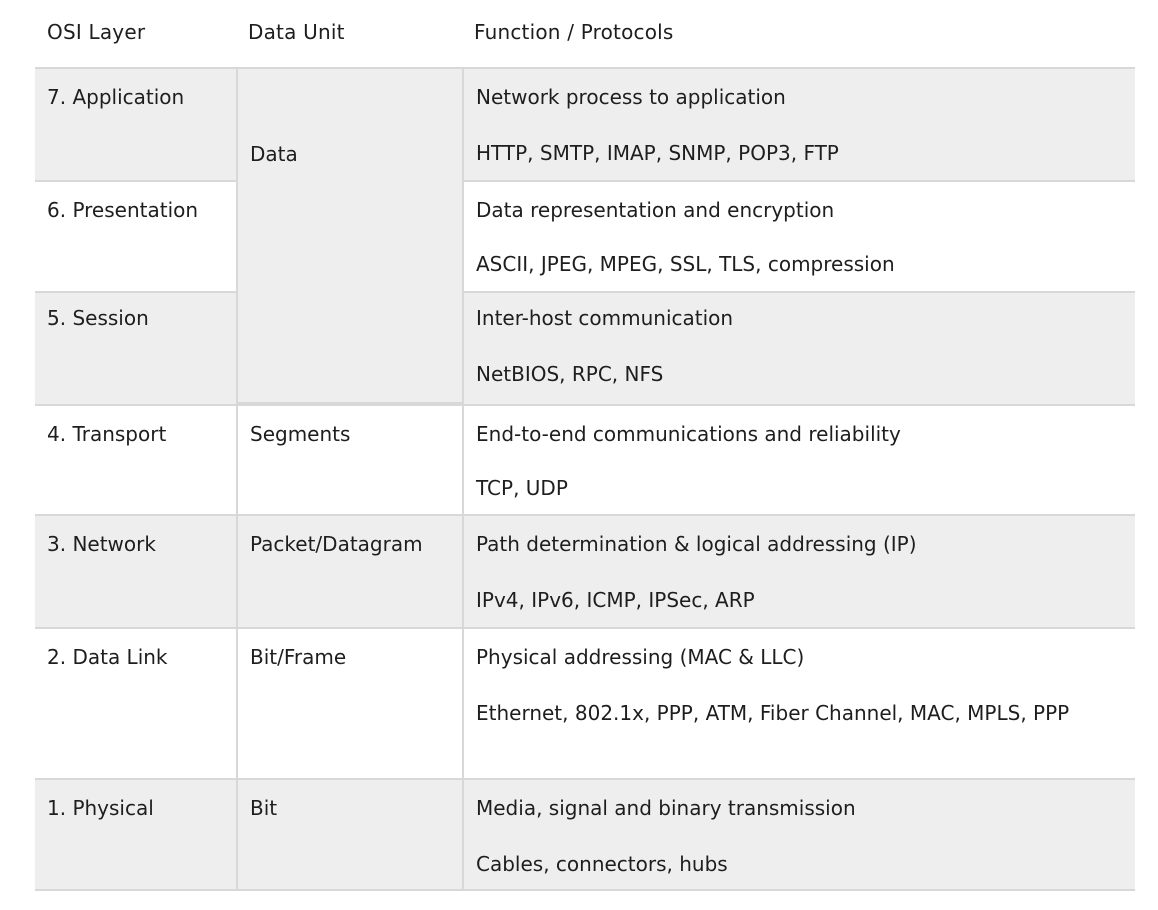  I want to click on layer-name: 4. Transport, so click(107, 434).